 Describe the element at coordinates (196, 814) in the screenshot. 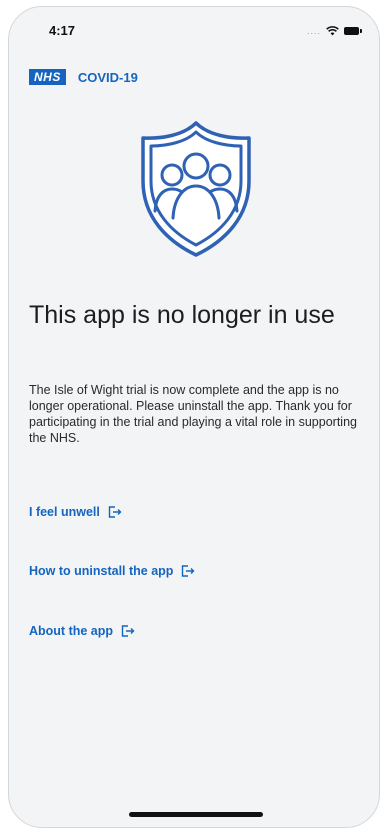

I see `home-indicator` at that location.